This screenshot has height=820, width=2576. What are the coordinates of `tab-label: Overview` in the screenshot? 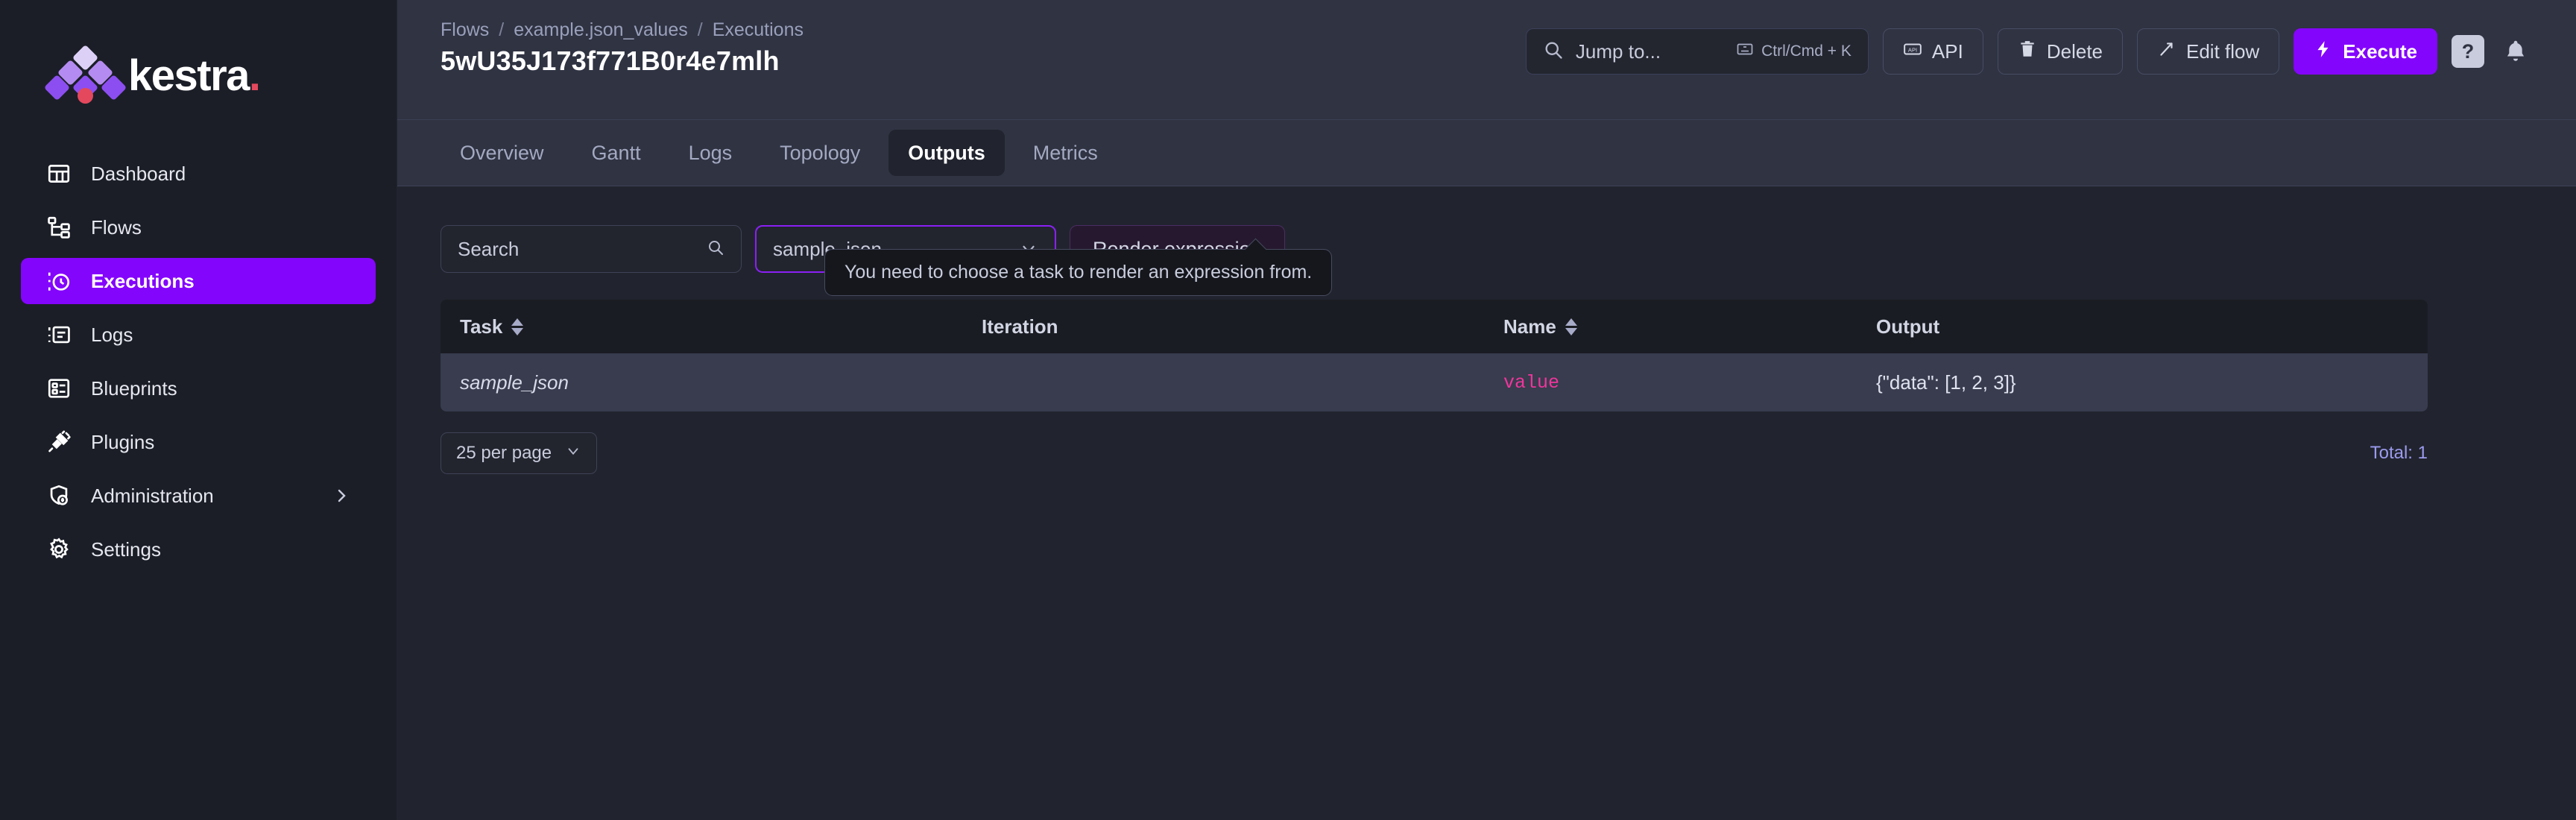 It's located at (502, 153).